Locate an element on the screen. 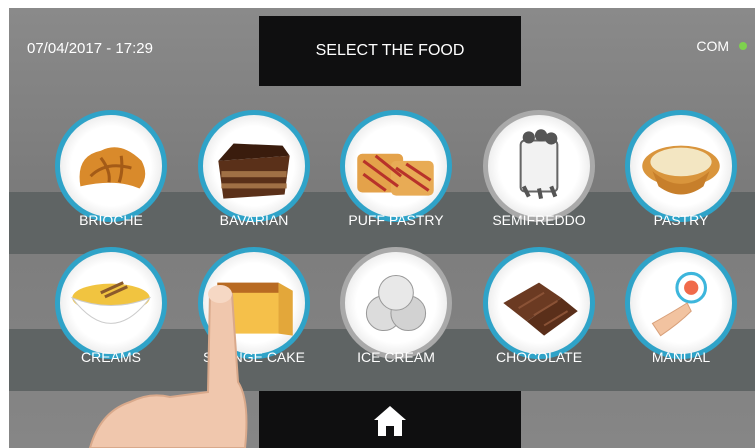 The image size is (755, 448). food-tile-chocolate: CHOCOLATE is located at coordinates (539, 312).